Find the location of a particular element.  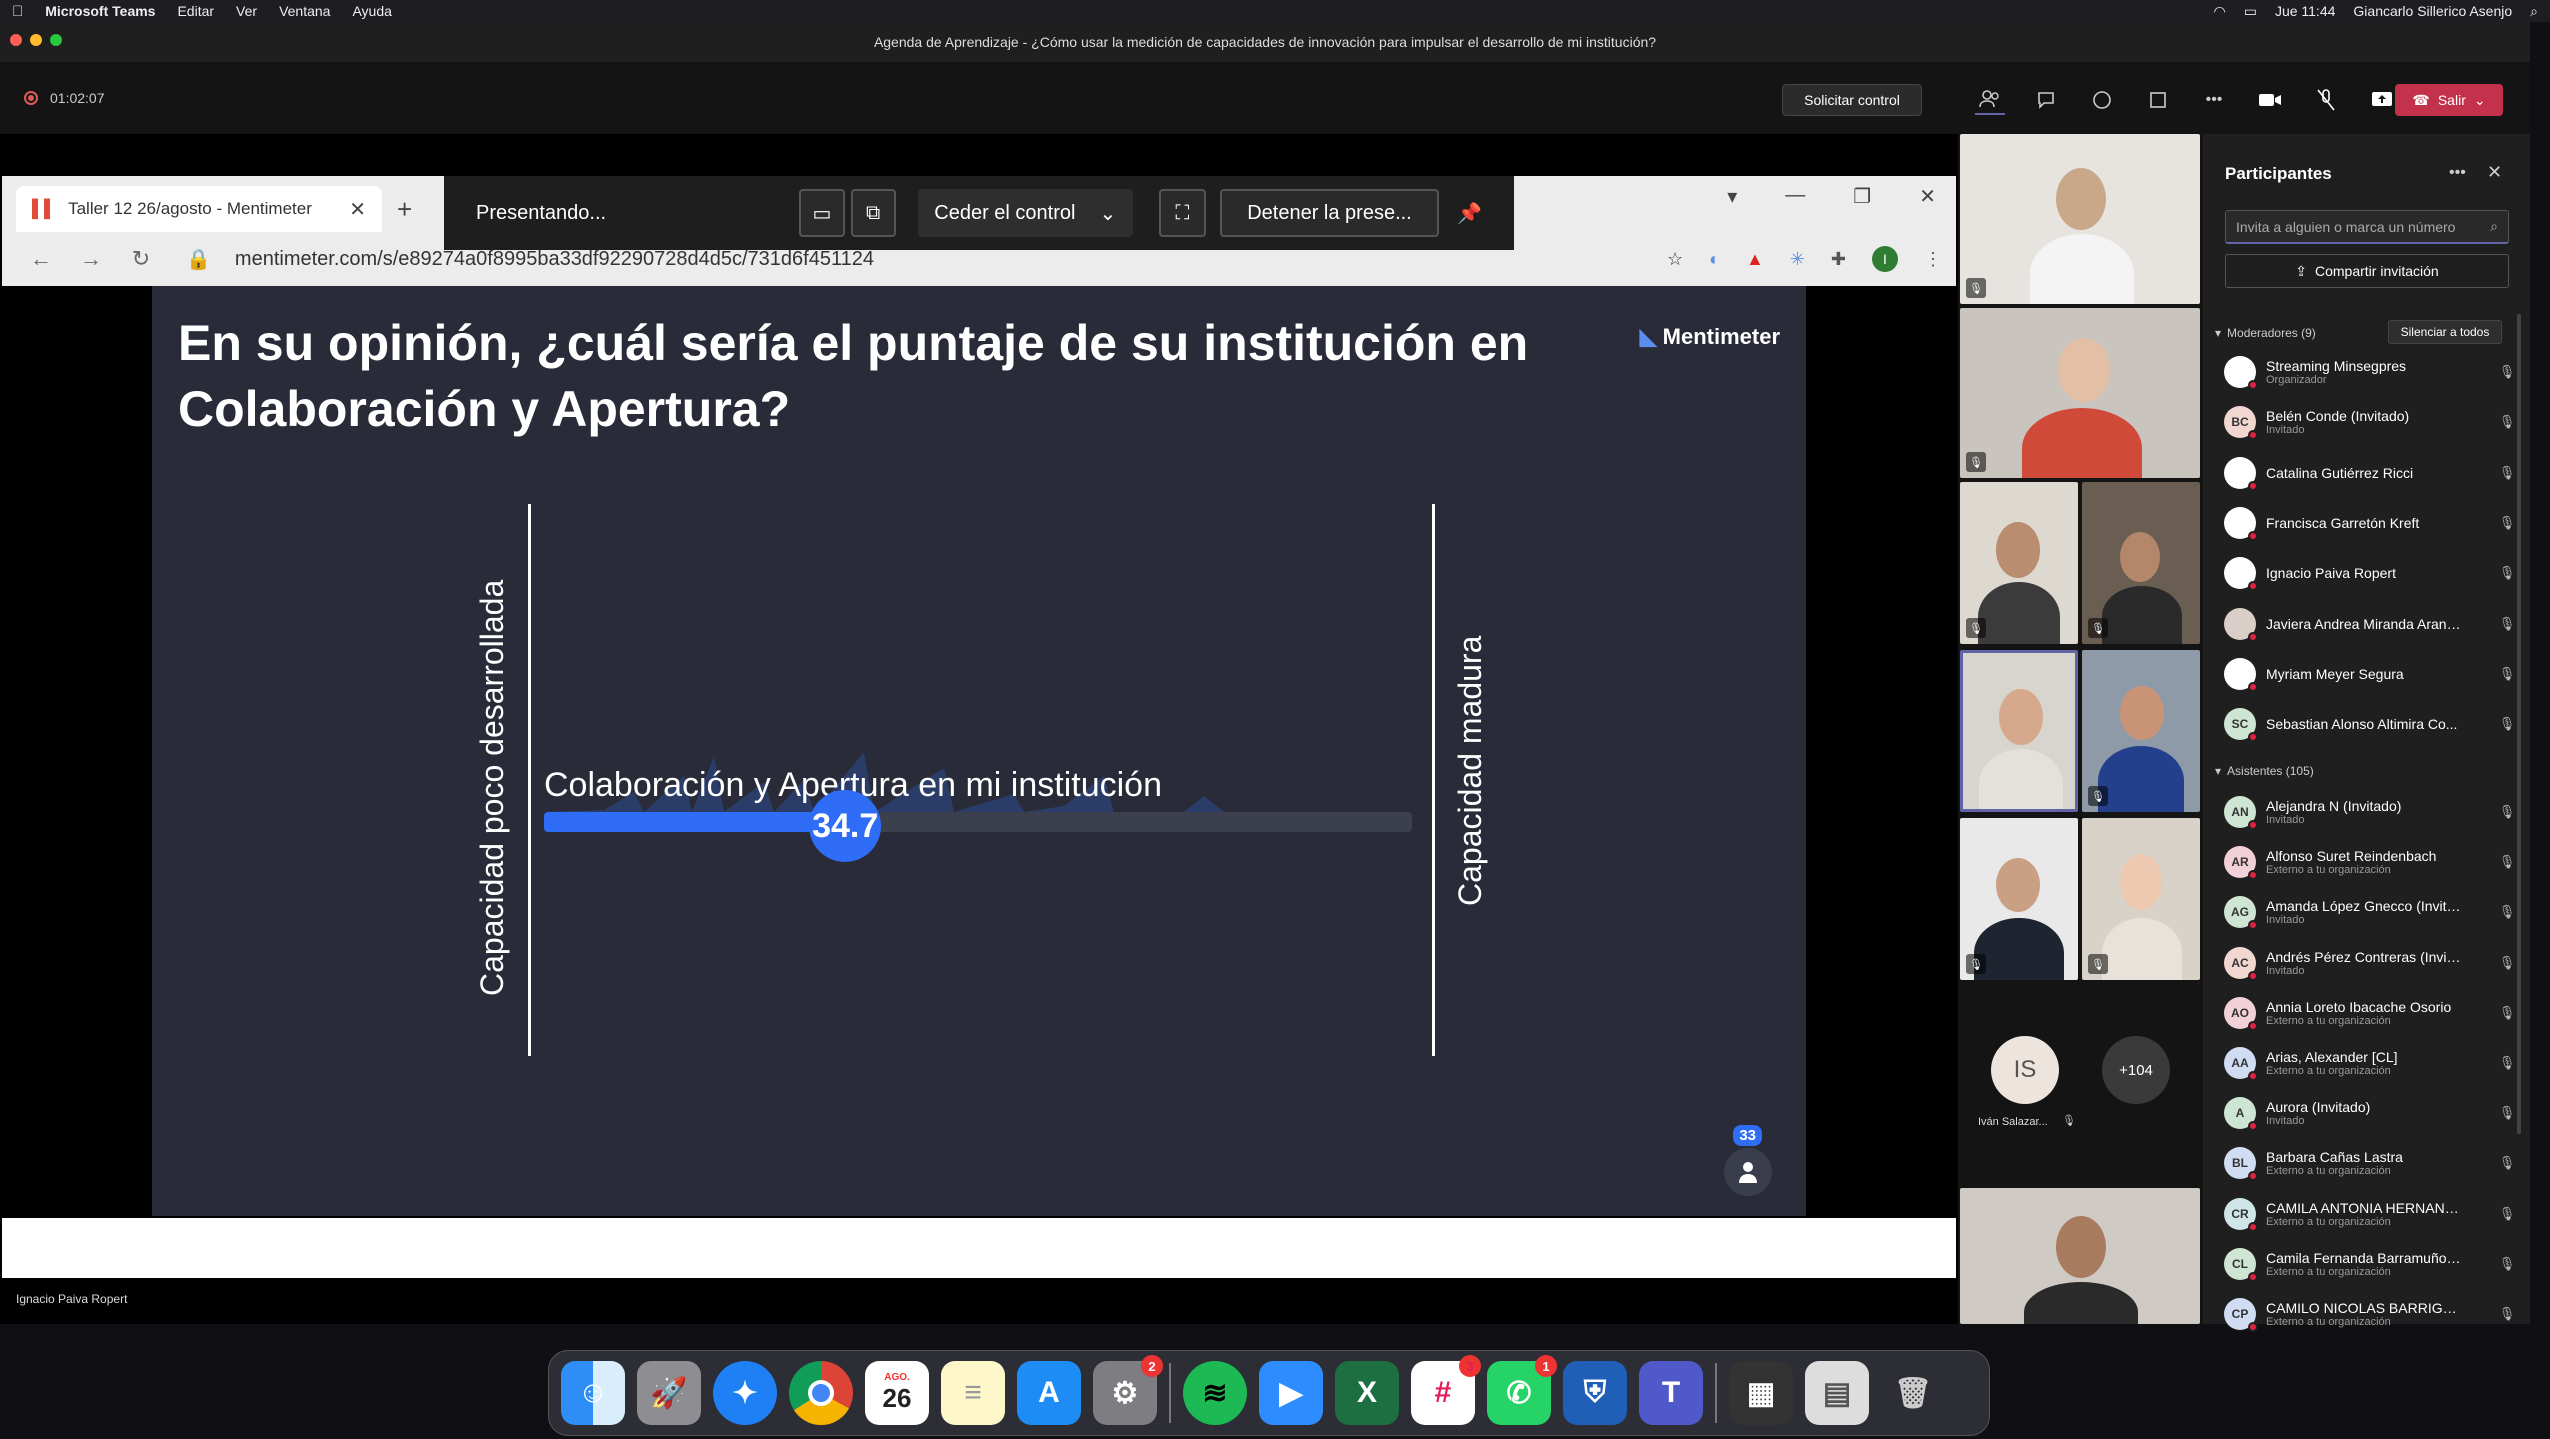

zoom-icon: ▶ is located at coordinates (1291, 1393).